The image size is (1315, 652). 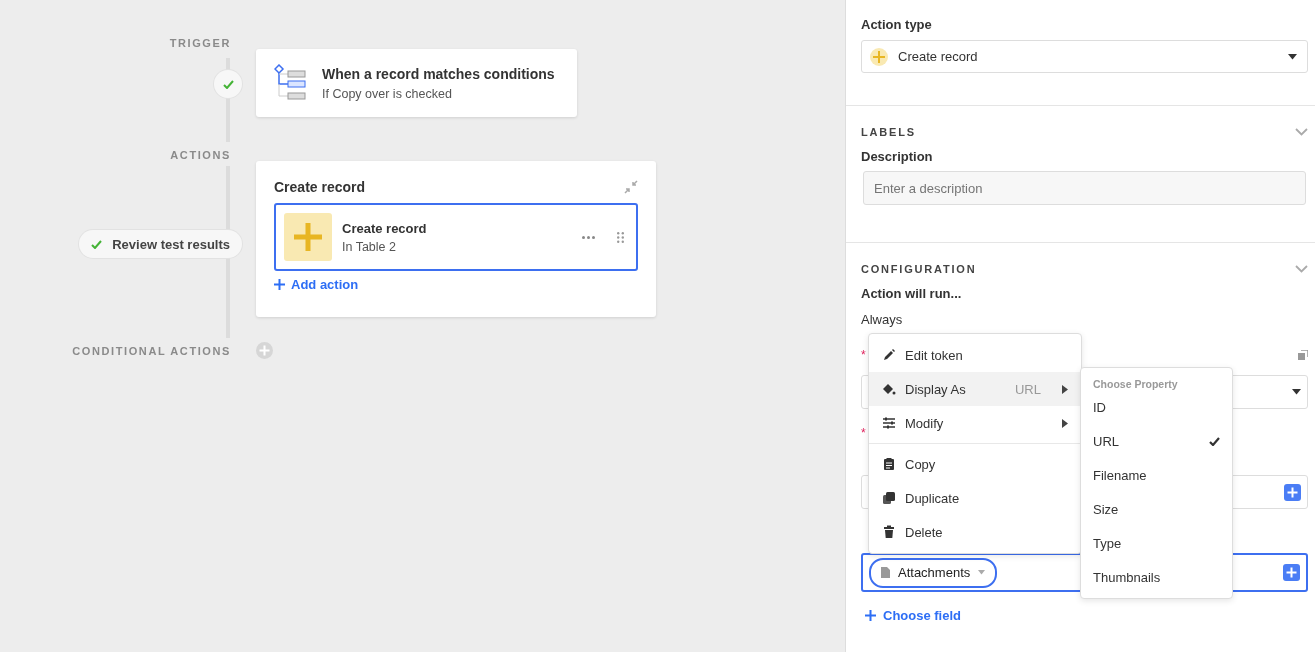 I want to click on menu-item: Display As URL, so click(x=975, y=389).